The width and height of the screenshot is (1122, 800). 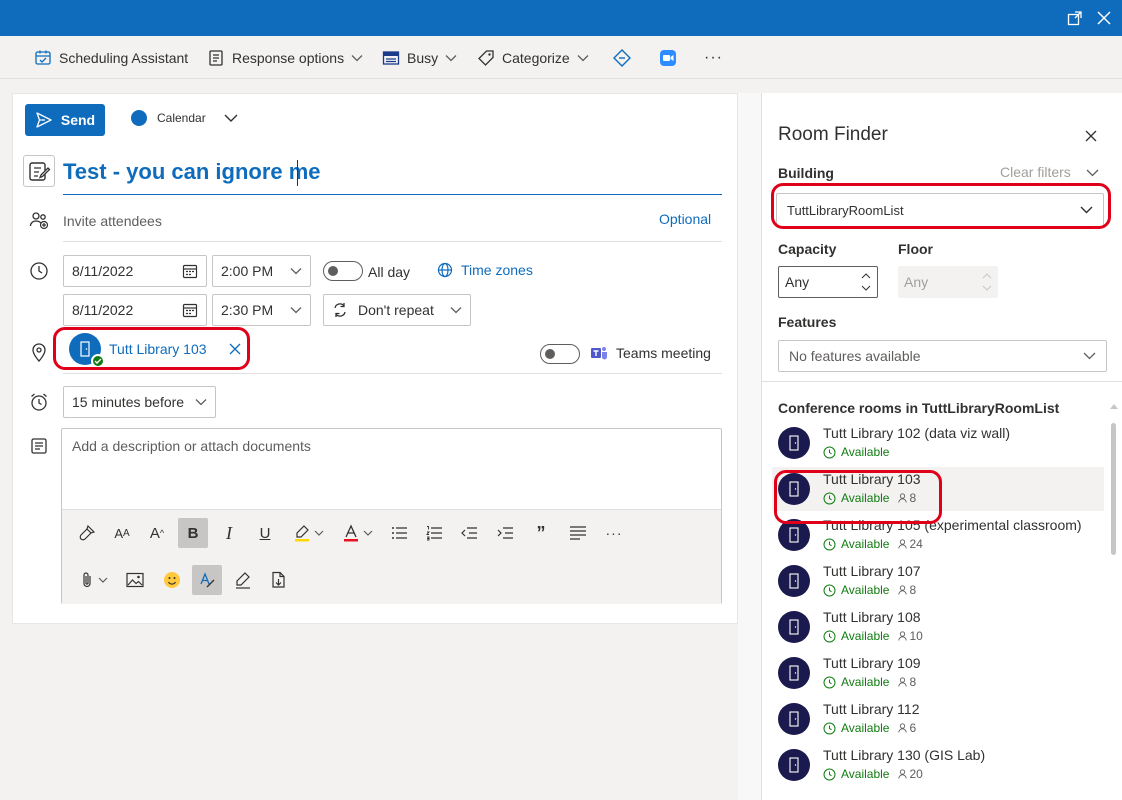 What do you see at coordinates (285, 57) in the screenshot?
I see `response-options-button: Response options` at bounding box center [285, 57].